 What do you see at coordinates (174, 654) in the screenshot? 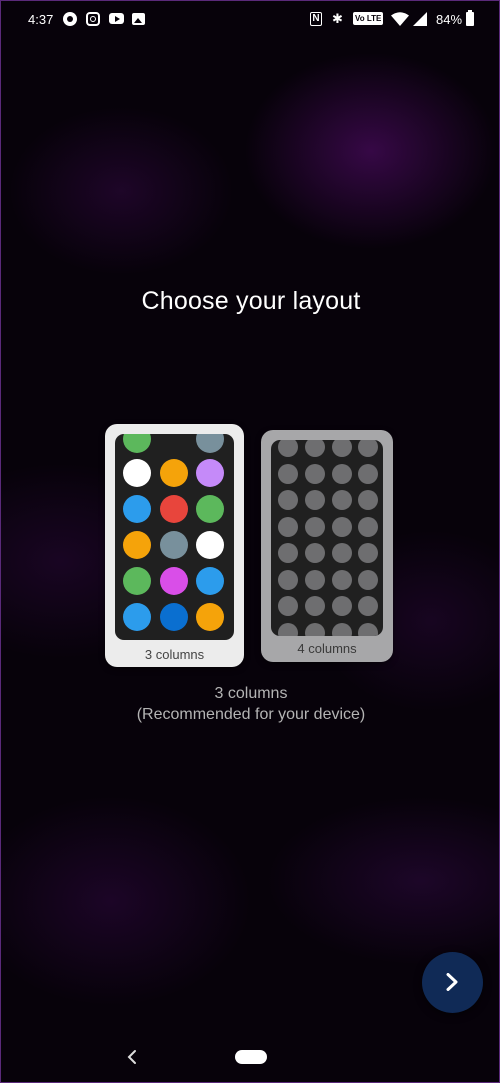
I see `layout-label-3-columns: 3 columns` at bounding box center [174, 654].